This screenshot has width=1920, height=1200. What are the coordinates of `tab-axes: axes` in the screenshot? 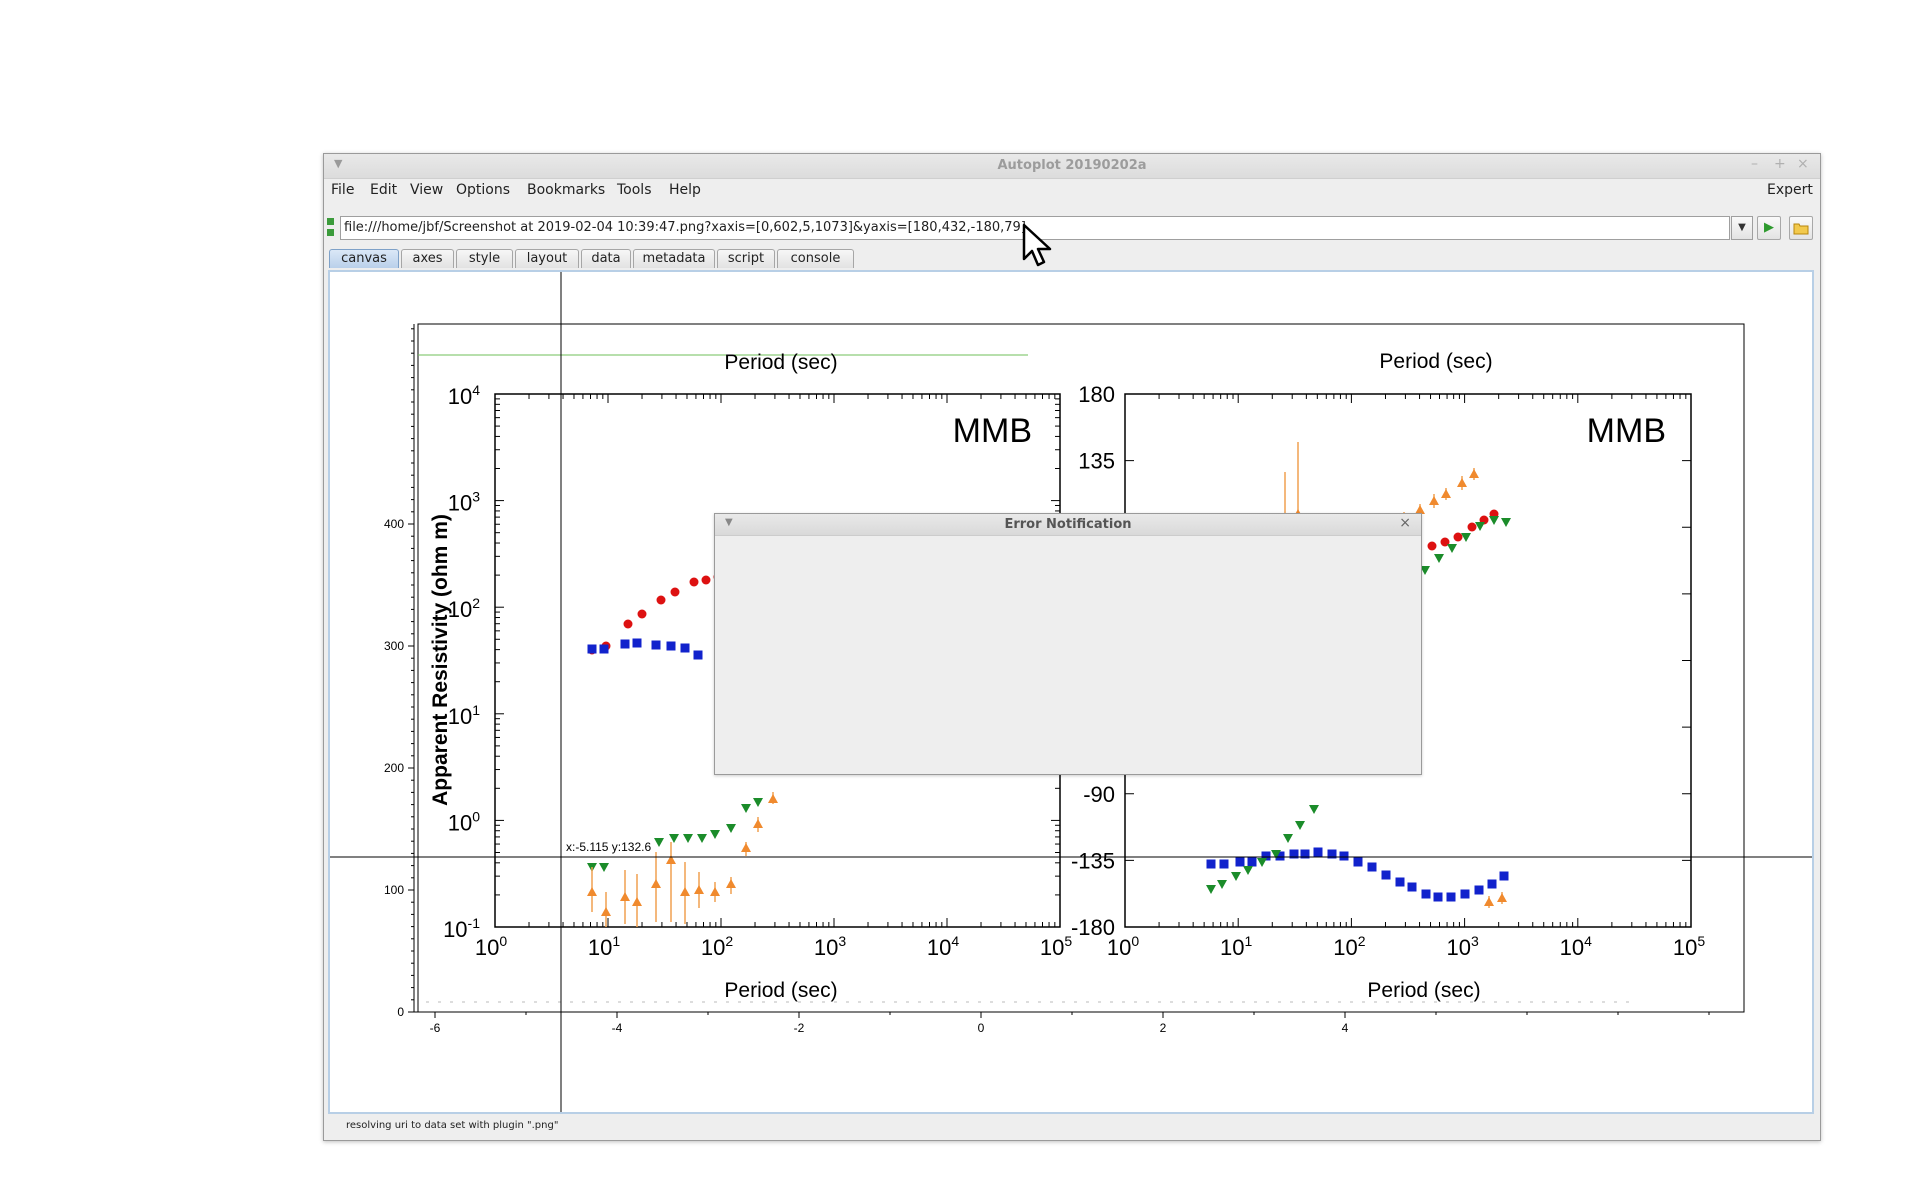 It's located at (427, 258).